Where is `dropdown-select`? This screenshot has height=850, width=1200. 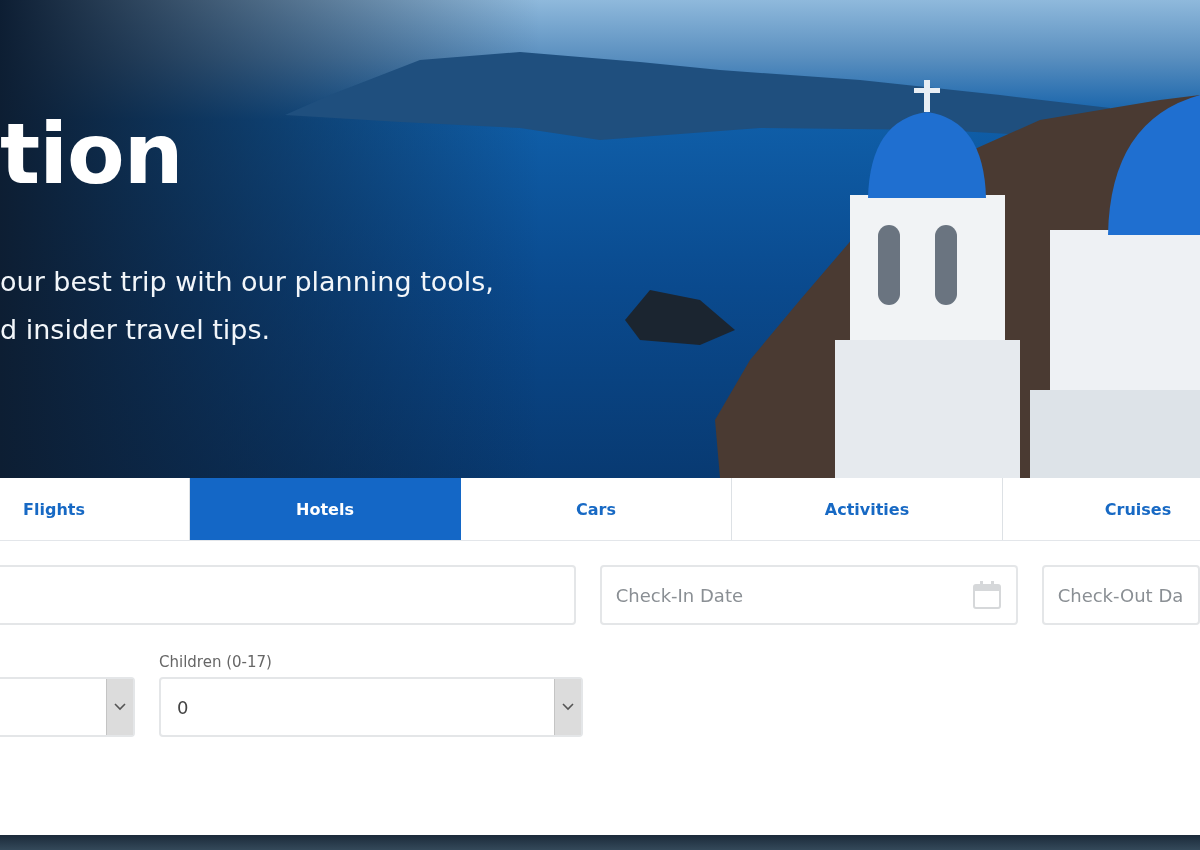 dropdown-select is located at coordinates (67, 707).